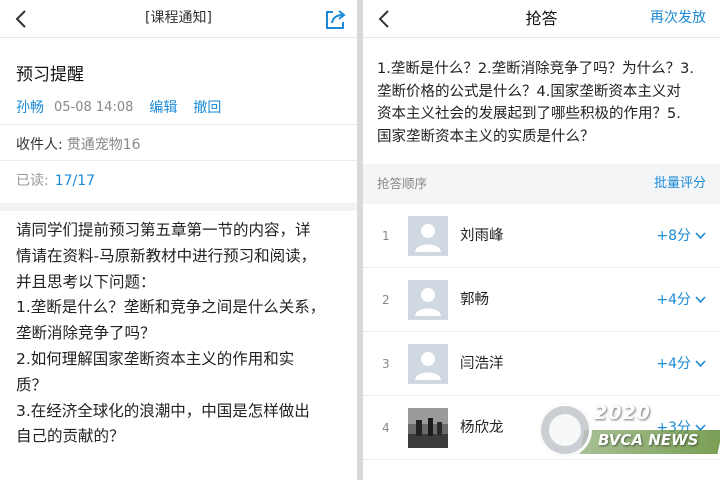 The height and width of the screenshot is (480, 720). I want to click on question-line: 1.垄断是什么？2.垄断消除竞争了吗？为什么？3., so click(536, 69).